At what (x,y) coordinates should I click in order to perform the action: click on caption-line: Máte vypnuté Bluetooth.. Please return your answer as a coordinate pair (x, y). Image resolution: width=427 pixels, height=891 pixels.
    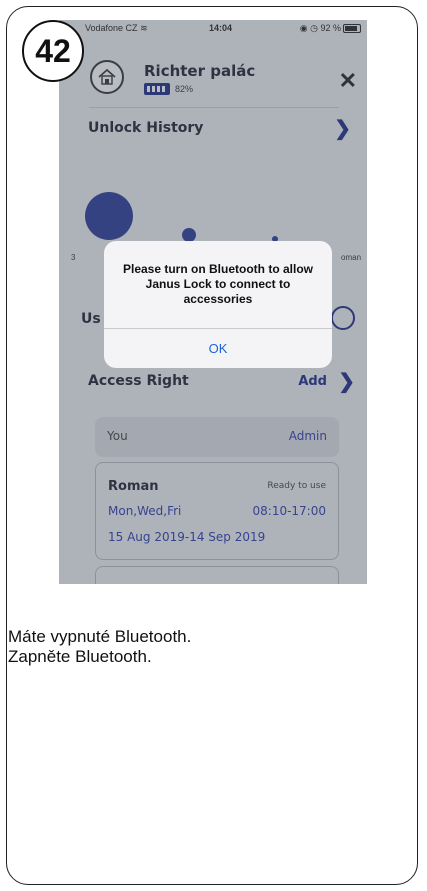
    Looking at the image, I should click on (100, 636).